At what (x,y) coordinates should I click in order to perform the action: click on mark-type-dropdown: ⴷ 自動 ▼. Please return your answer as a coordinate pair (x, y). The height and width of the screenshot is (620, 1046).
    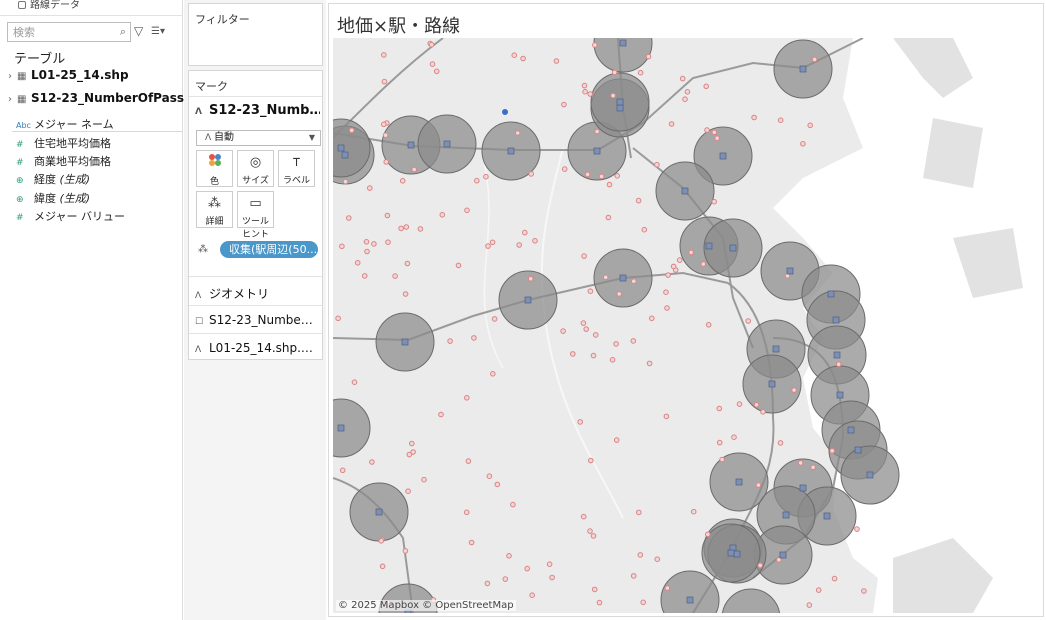
    Looking at the image, I should click on (258, 138).